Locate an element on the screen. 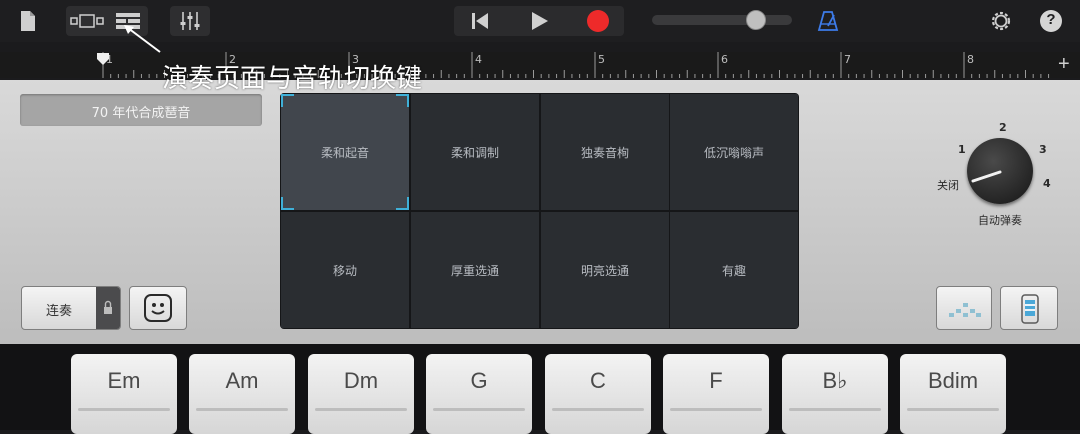  rewind-icon is located at coordinates (480, 21).